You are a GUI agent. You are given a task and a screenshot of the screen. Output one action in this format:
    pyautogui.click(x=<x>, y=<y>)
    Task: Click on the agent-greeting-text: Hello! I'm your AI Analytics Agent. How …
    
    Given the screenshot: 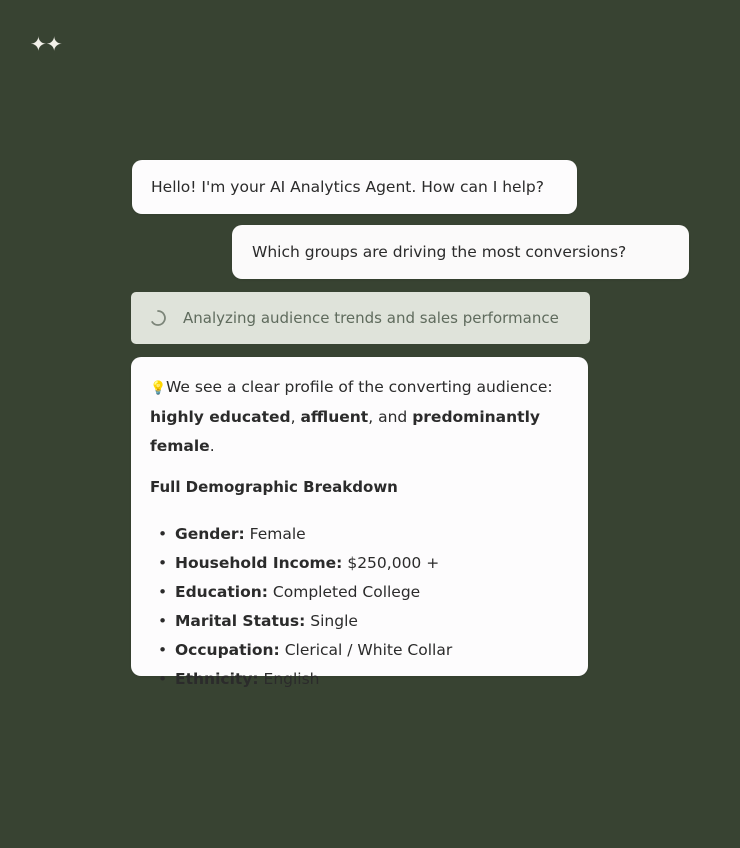 What is the action you would take?
    pyautogui.click(x=347, y=187)
    